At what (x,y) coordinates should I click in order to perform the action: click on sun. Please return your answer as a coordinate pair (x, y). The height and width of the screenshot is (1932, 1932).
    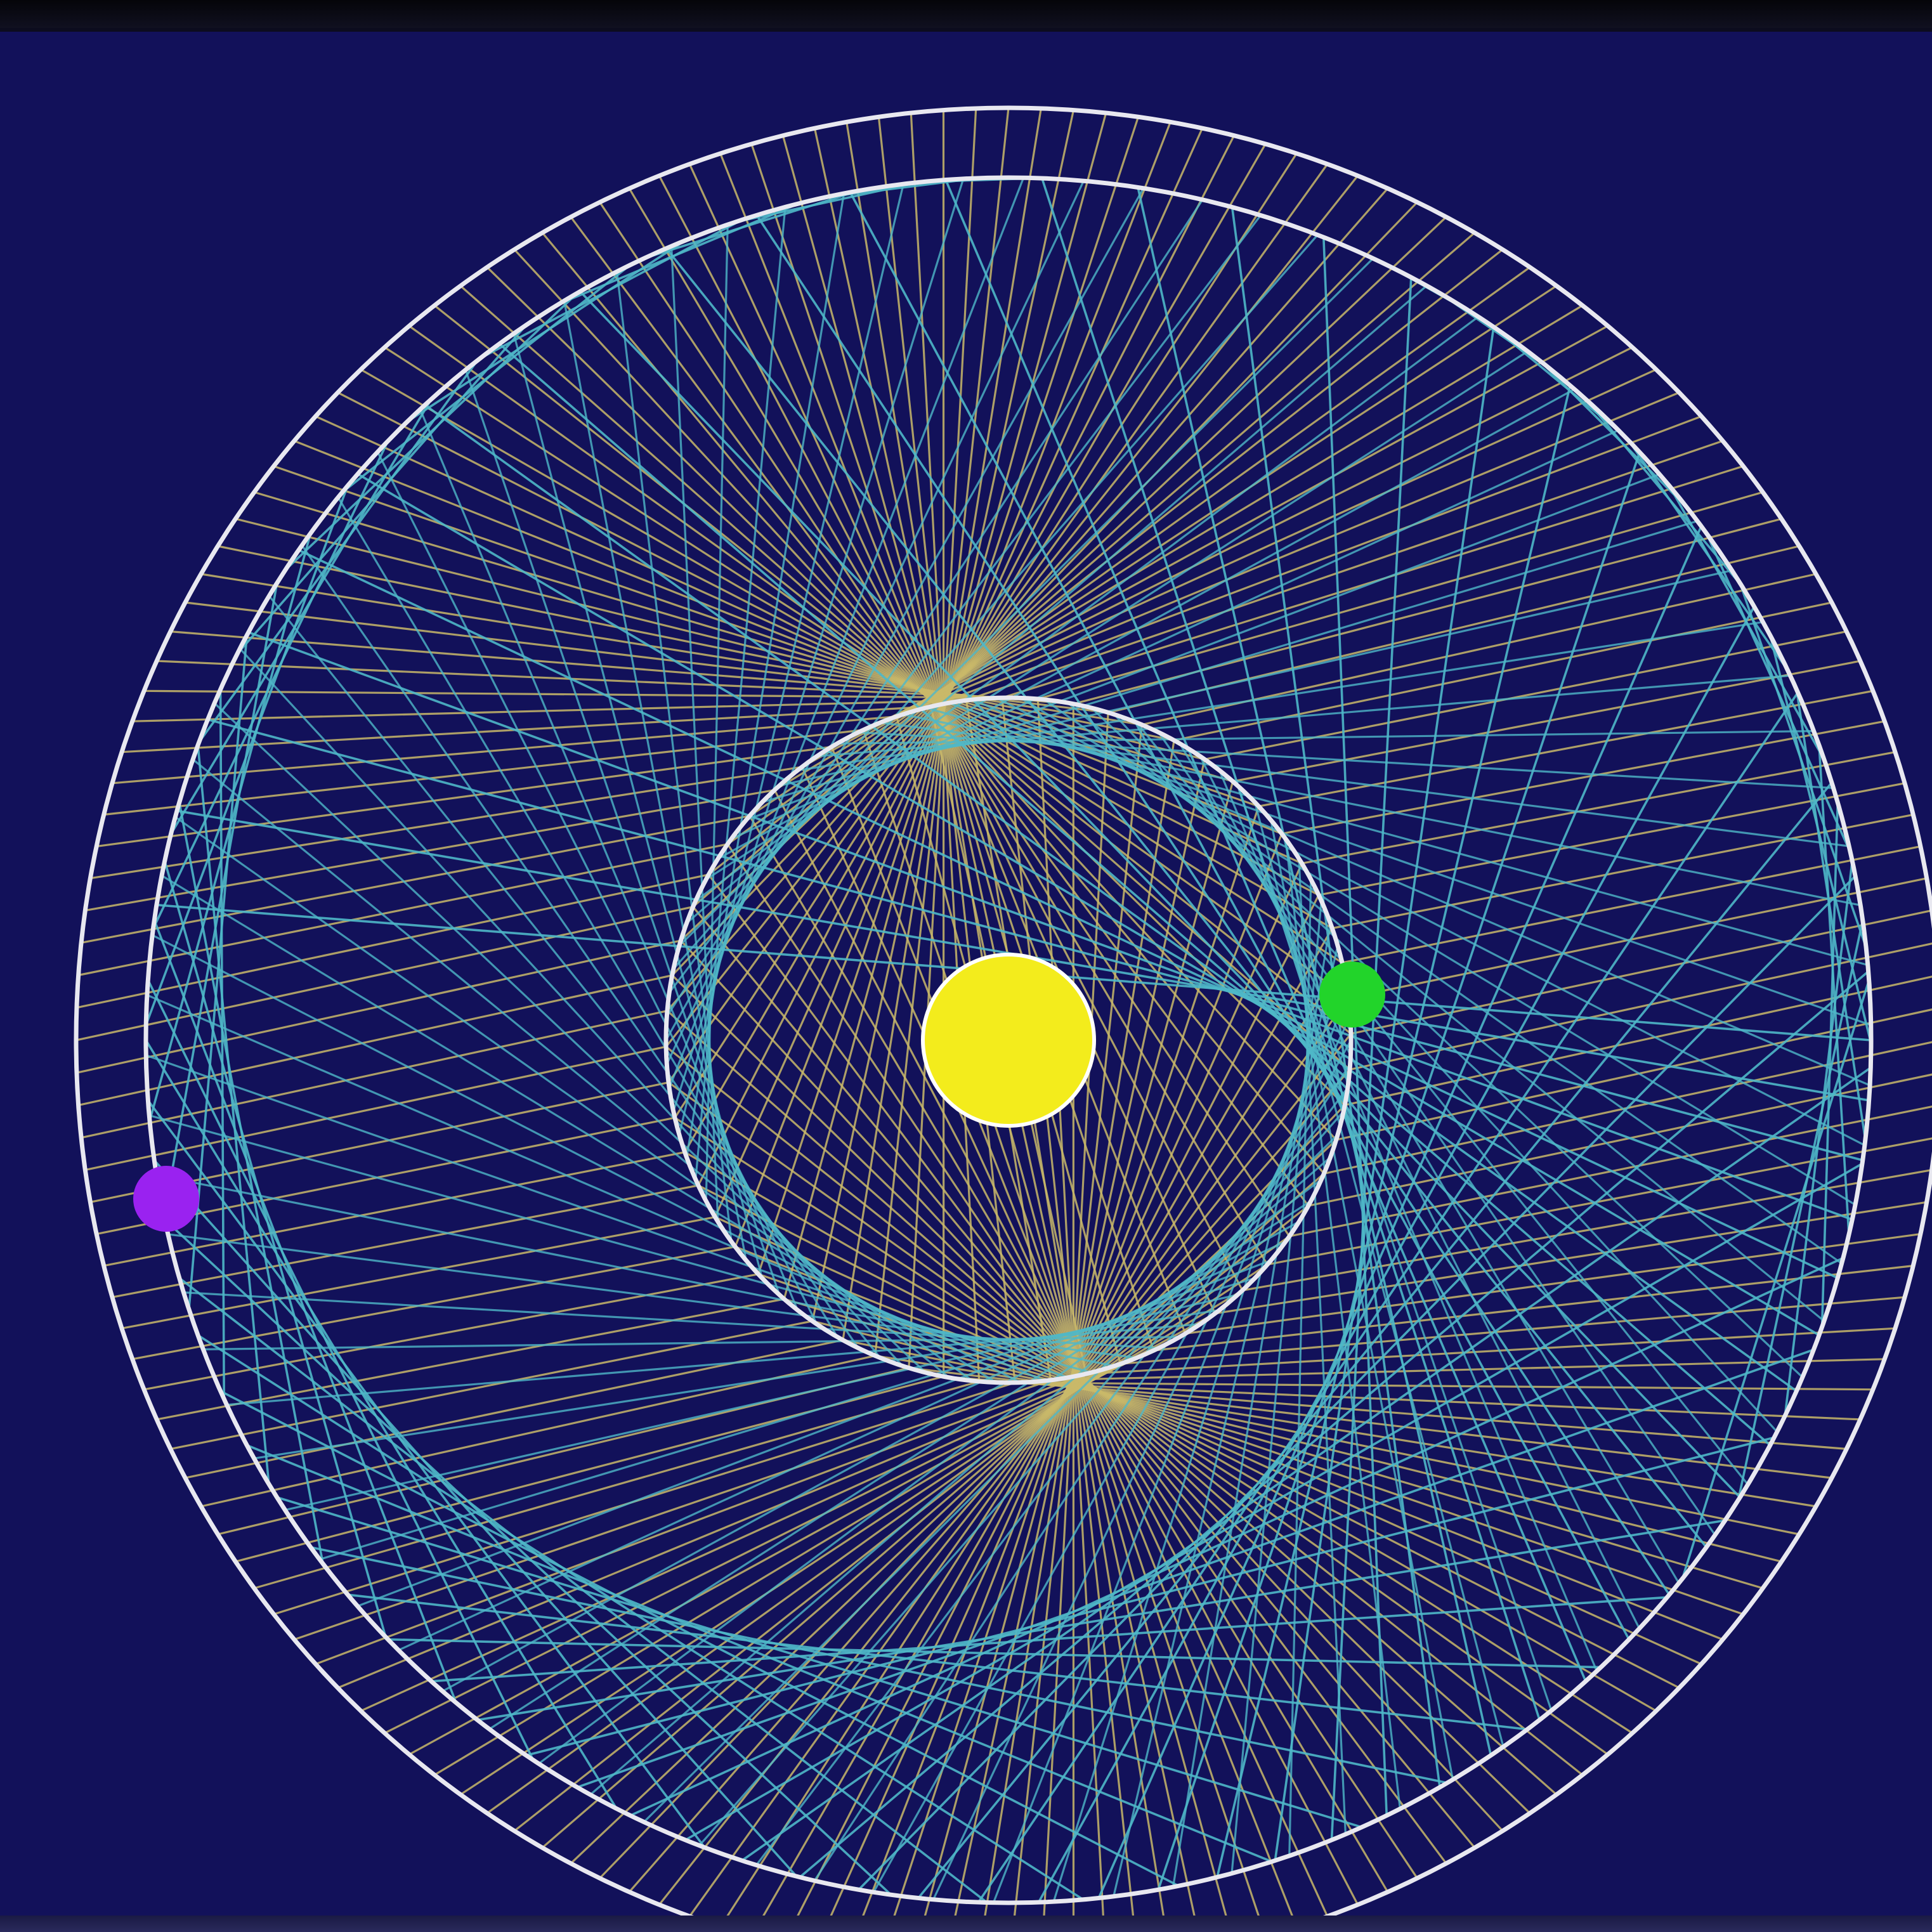
    Looking at the image, I should click on (1008, 1040).